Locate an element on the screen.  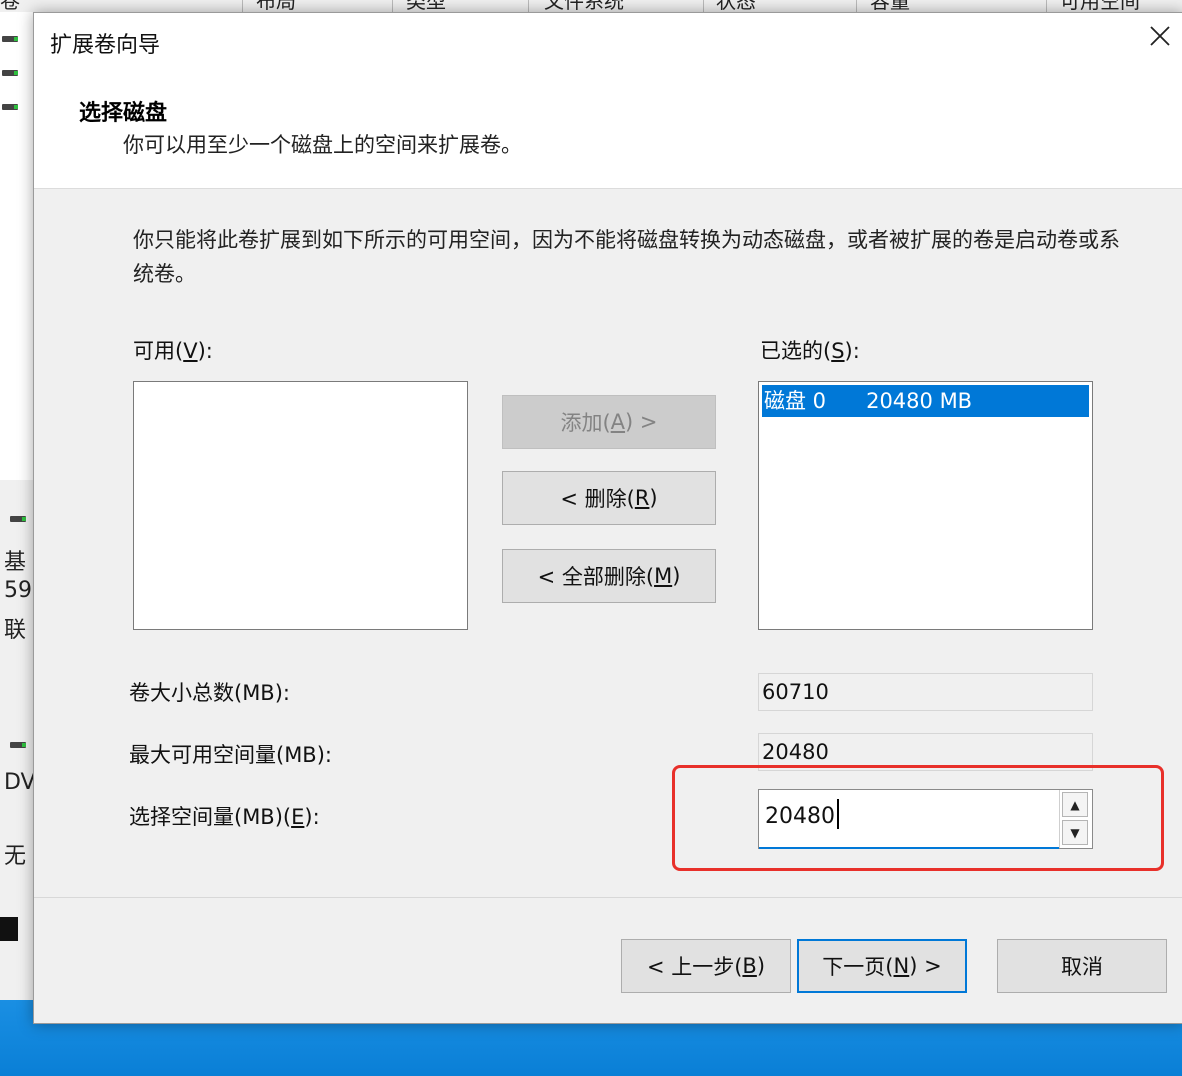
dvd-media-text: 无 is located at coordinates (15, 856).